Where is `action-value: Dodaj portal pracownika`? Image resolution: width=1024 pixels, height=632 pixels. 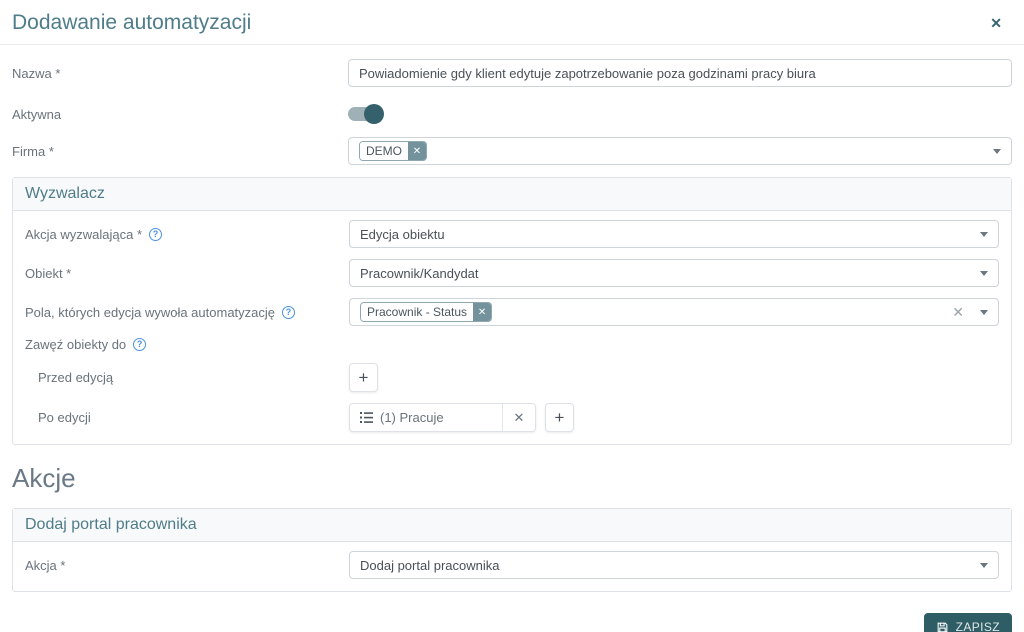 action-value: Dodaj portal pracownika is located at coordinates (430, 565).